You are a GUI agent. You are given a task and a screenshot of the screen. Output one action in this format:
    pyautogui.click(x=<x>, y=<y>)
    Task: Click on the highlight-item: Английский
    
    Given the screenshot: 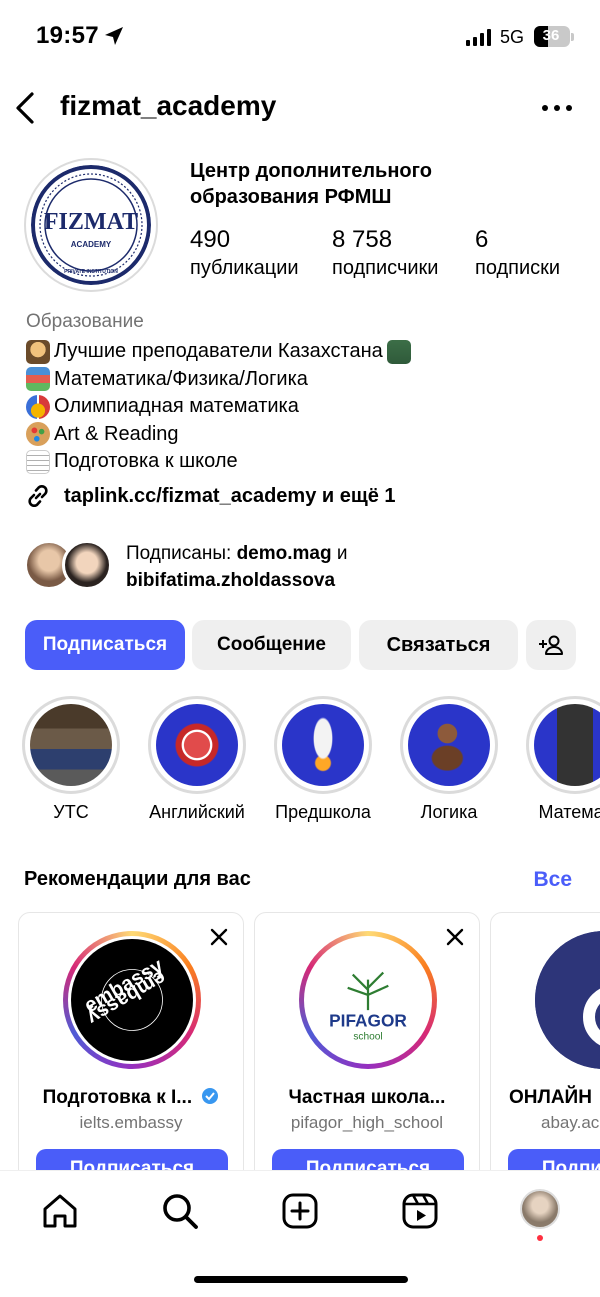 What is the action you would take?
    pyautogui.click(x=197, y=759)
    